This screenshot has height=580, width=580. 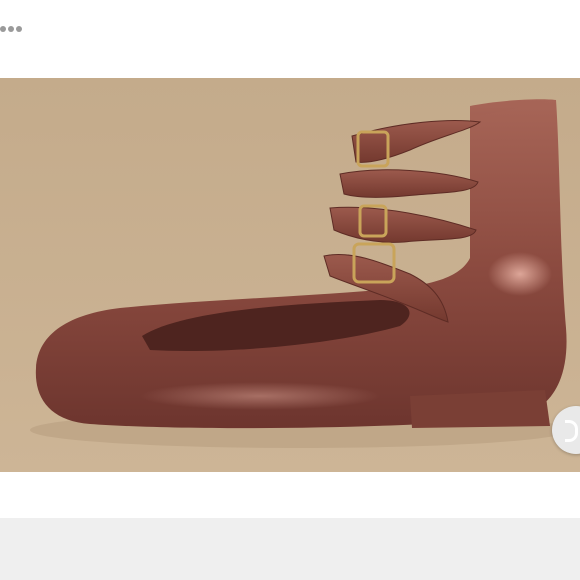 I want to click on chevron-icon, so click(x=571, y=431).